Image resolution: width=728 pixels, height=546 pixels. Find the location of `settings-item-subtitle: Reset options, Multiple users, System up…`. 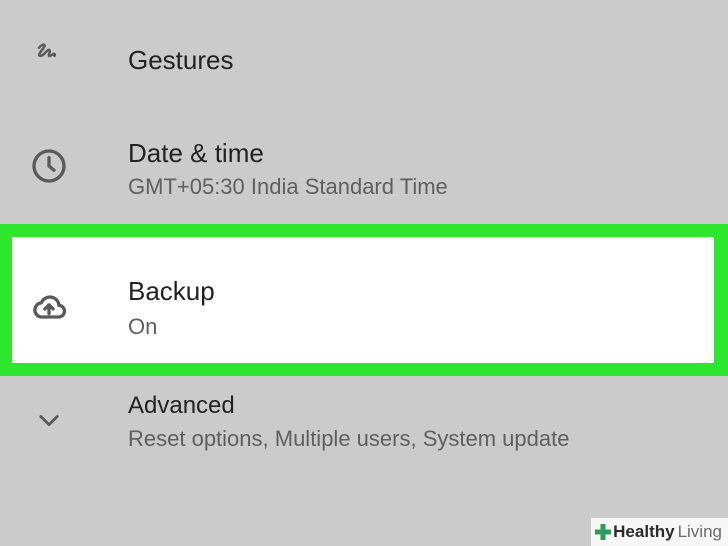

settings-item-subtitle: Reset options, Multiple users, System up… is located at coordinates (349, 438).